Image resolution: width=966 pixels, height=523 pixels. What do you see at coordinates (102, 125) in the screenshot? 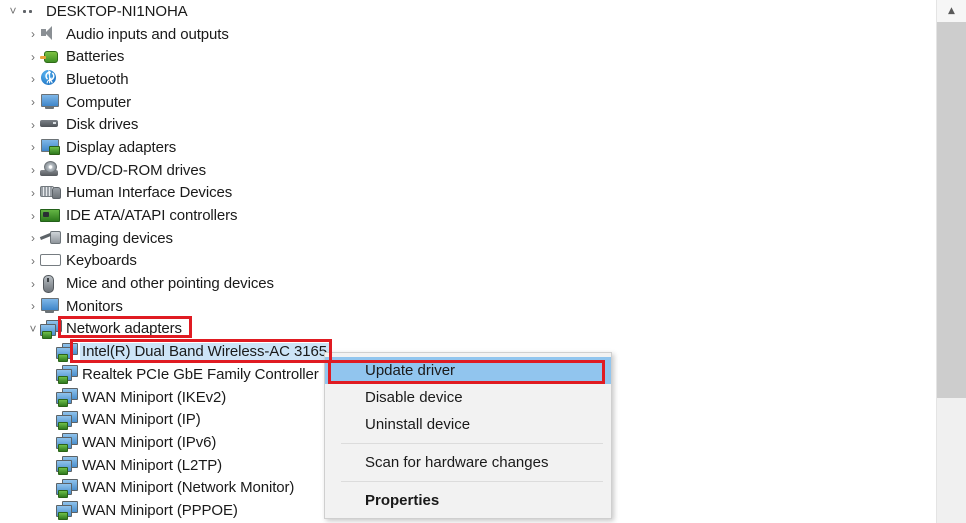
I see `tree-item-label: Disk drives` at bounding box center [102, 125].